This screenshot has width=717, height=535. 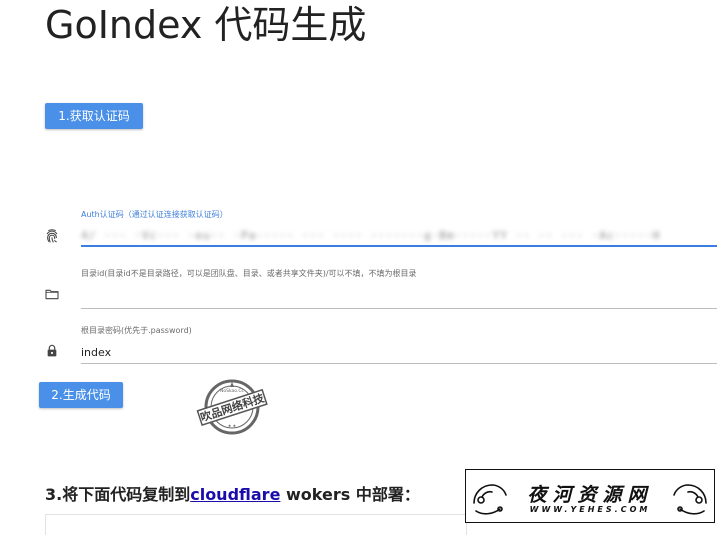 What do you see at coordinates (81, 395) in the screenshot?
I see `generate-code-button: 2.生成代码` at bounding box center [81, 395].